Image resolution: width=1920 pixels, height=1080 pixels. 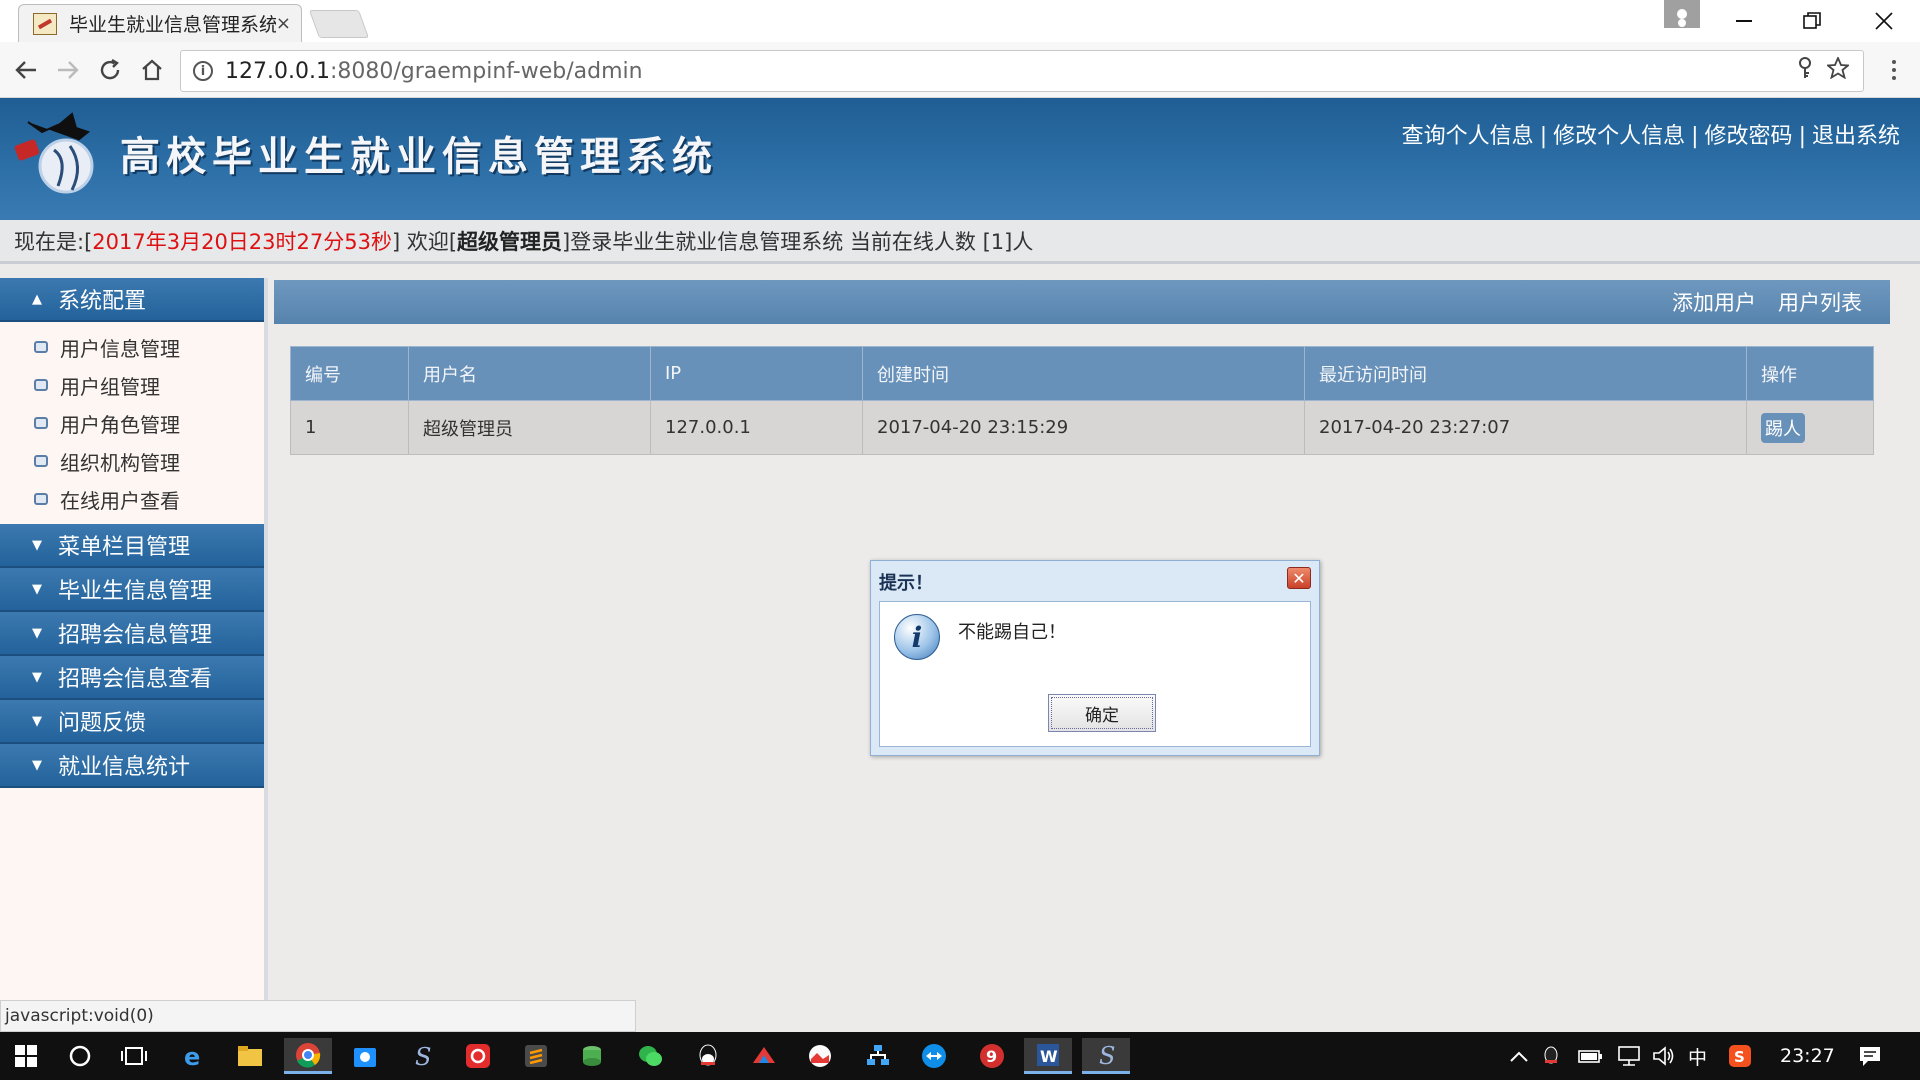 I want to click on back-button, so click(x=26, y=70).